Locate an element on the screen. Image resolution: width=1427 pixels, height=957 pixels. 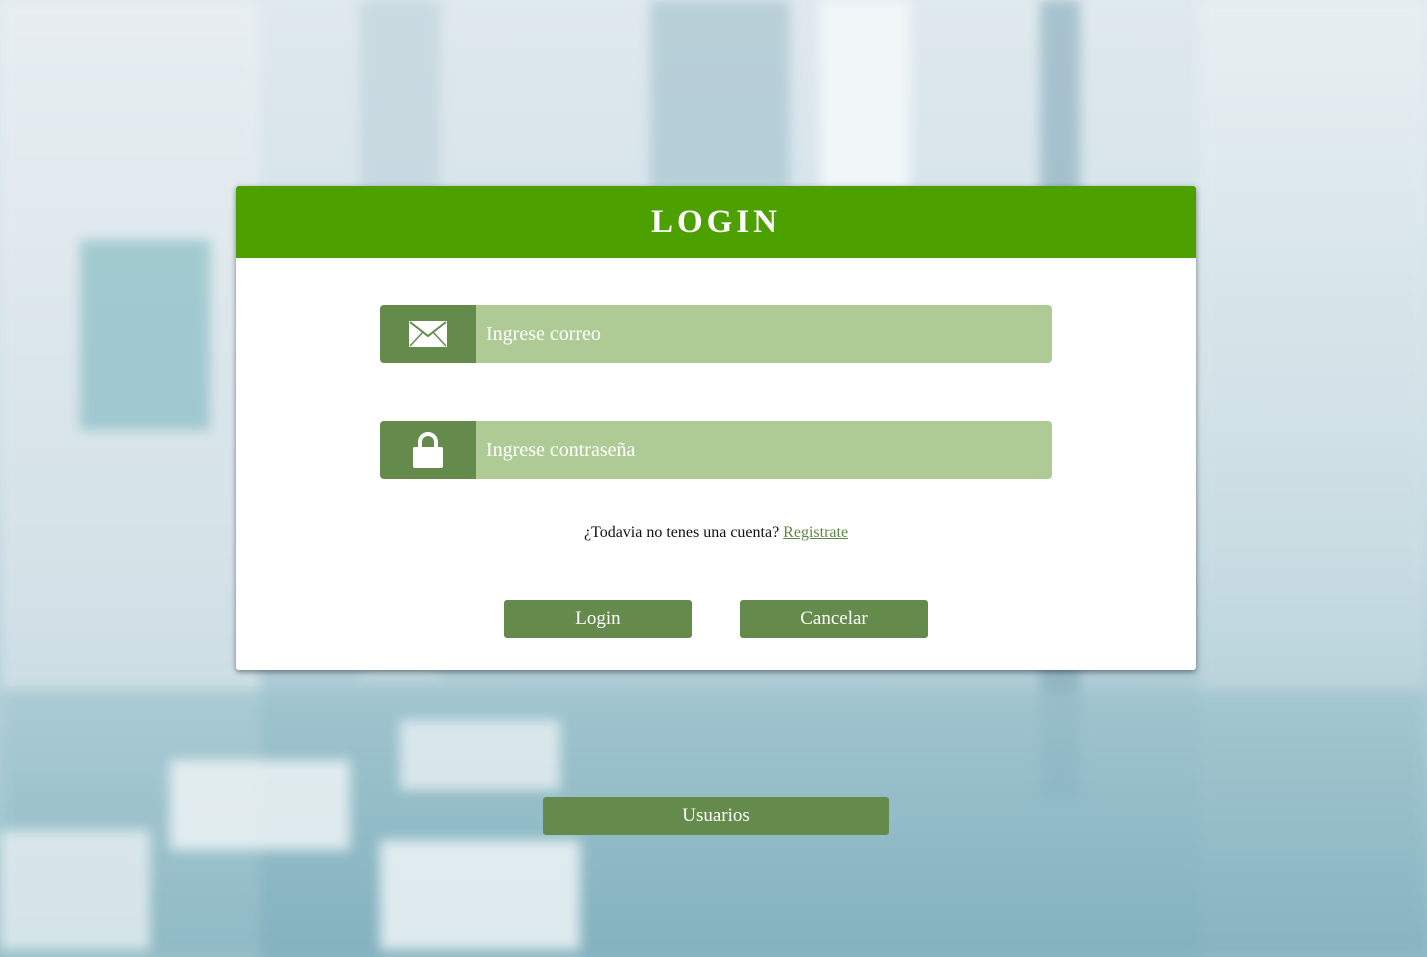
login-title: LOGIN is located at coordinates (716, 221).